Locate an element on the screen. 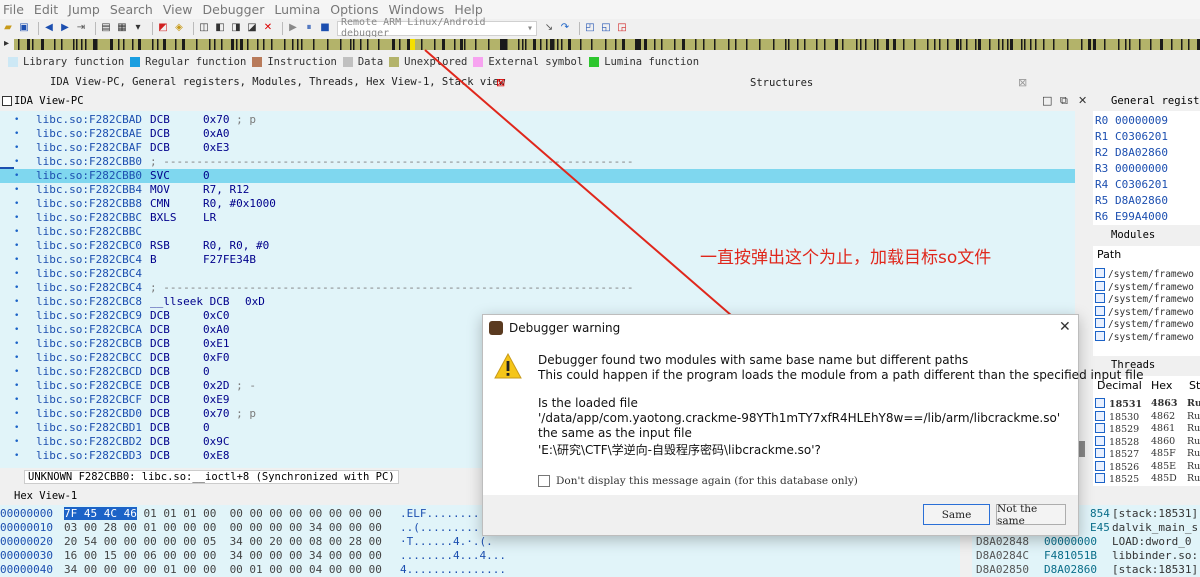 This screenshot has height=577, width=1200. bookmark-icon: ◨ is located at coordinates (236, 28).